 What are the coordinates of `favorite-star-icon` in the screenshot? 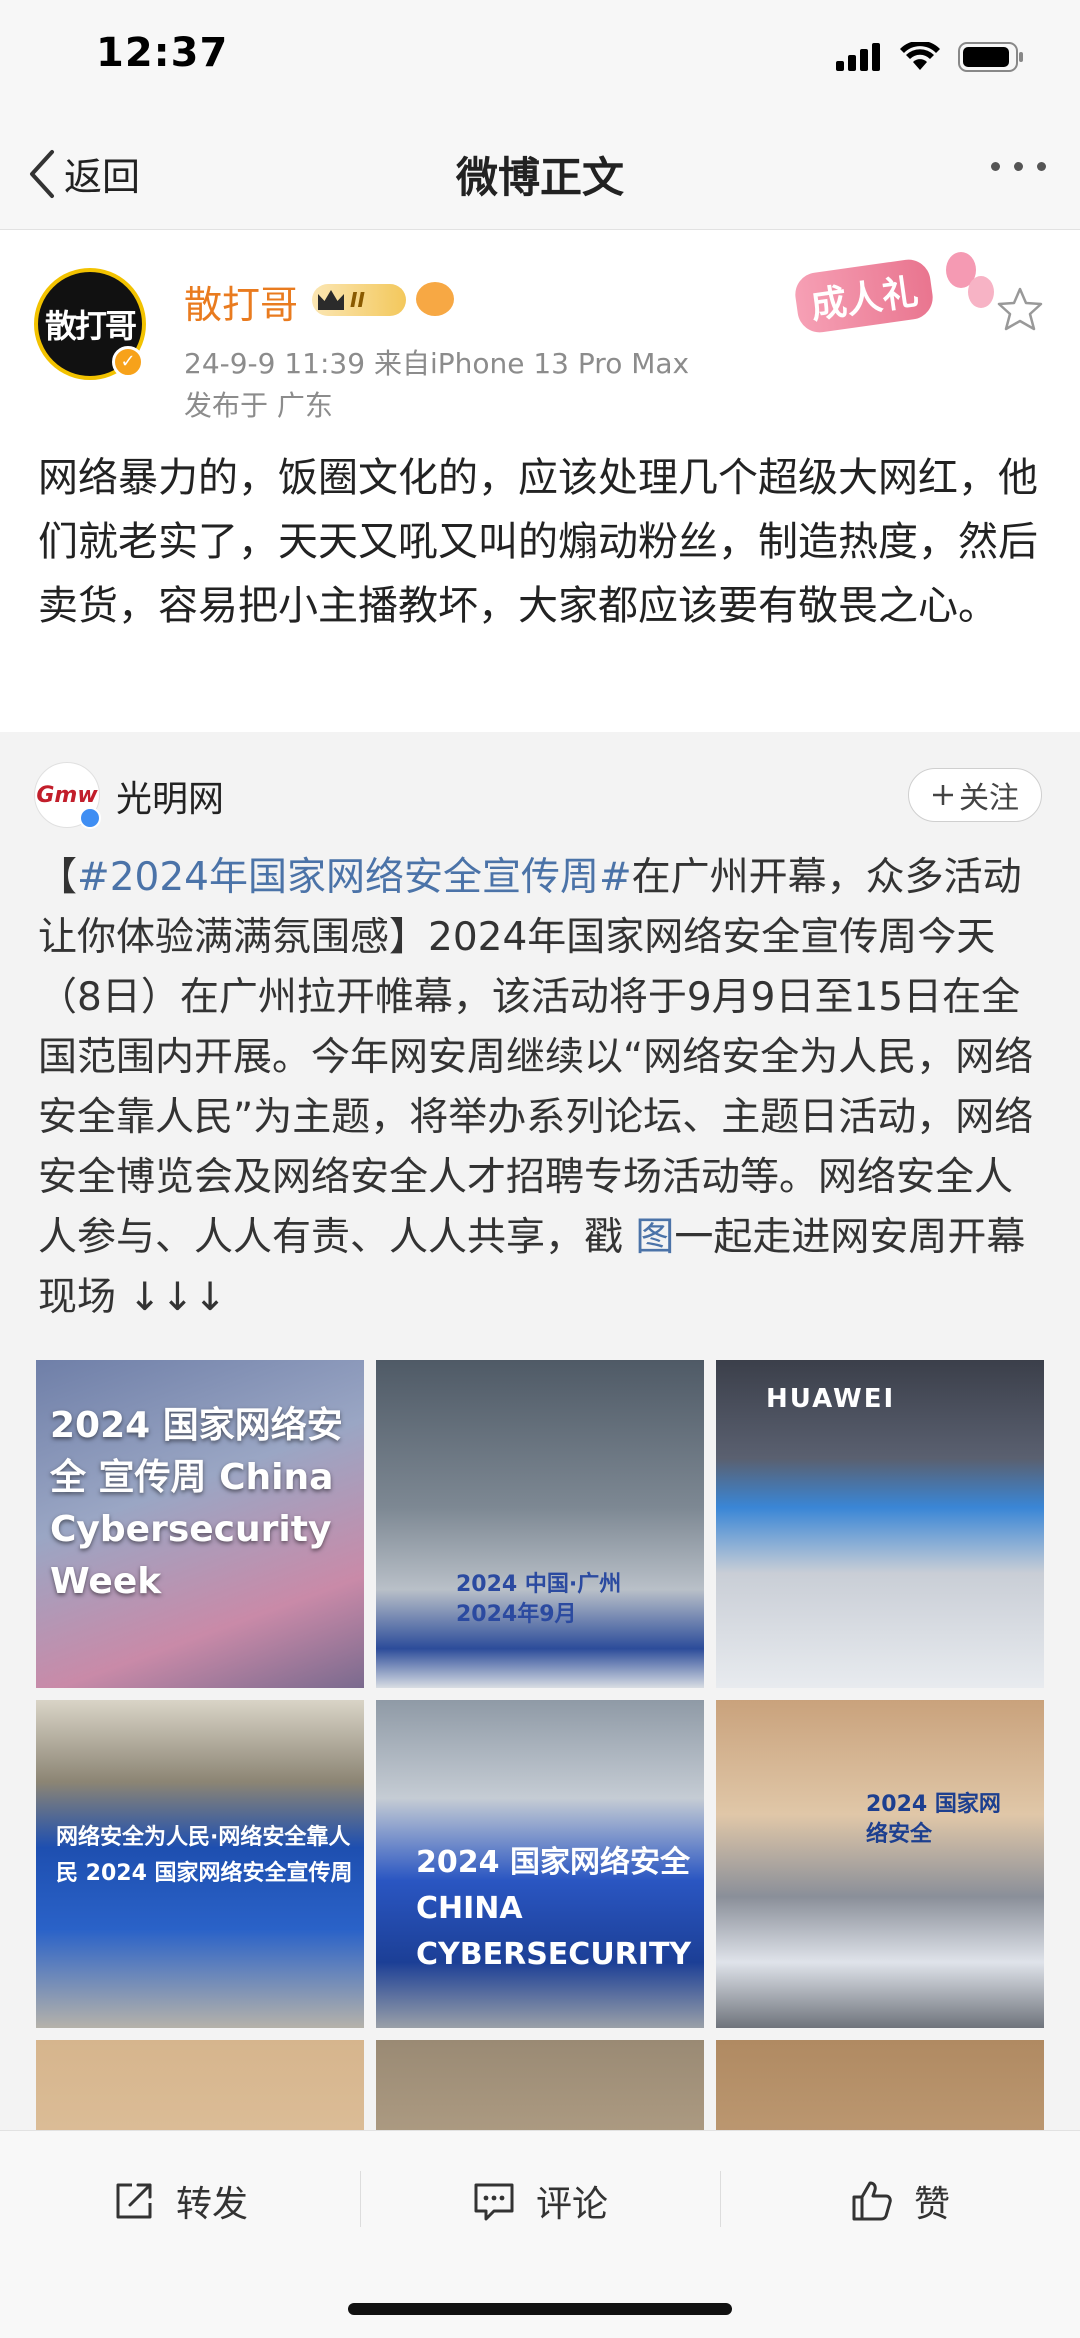 It's located at (1020, 309).